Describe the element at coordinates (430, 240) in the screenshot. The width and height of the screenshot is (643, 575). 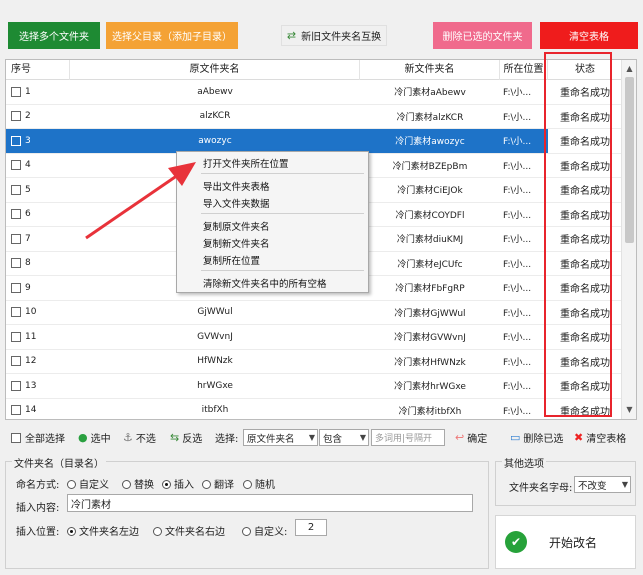
I see `new-name-cell: 冷门素材diuKMJ` at that location.